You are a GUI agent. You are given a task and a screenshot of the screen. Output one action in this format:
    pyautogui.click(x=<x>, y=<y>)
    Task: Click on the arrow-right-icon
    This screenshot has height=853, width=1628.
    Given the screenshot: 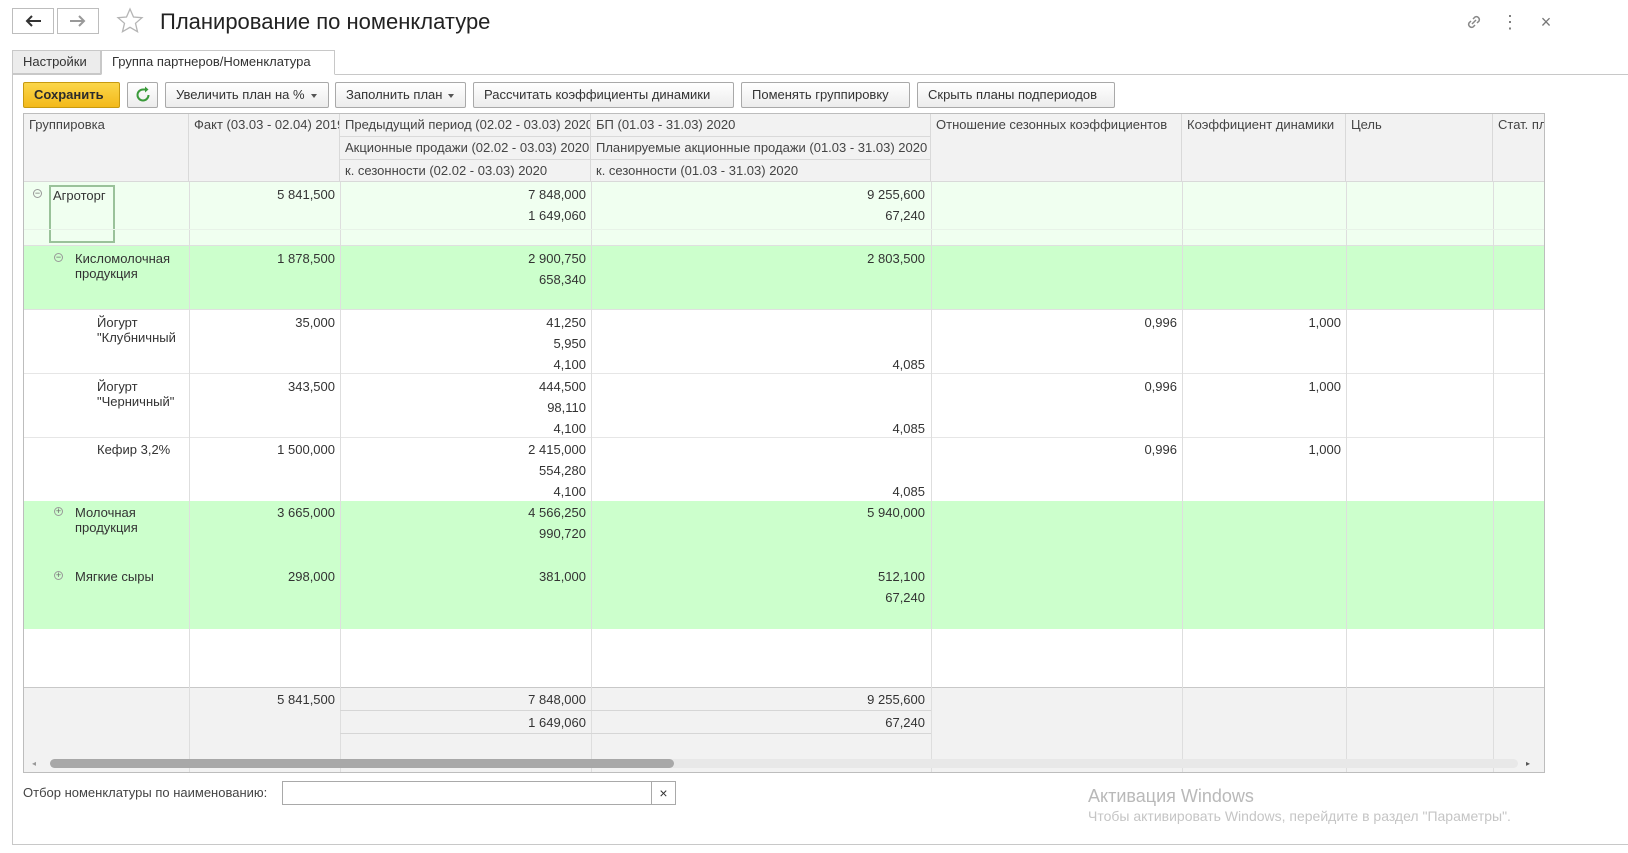 What is the action you would take?
    pyautogui.click(x=78, y=21)
    